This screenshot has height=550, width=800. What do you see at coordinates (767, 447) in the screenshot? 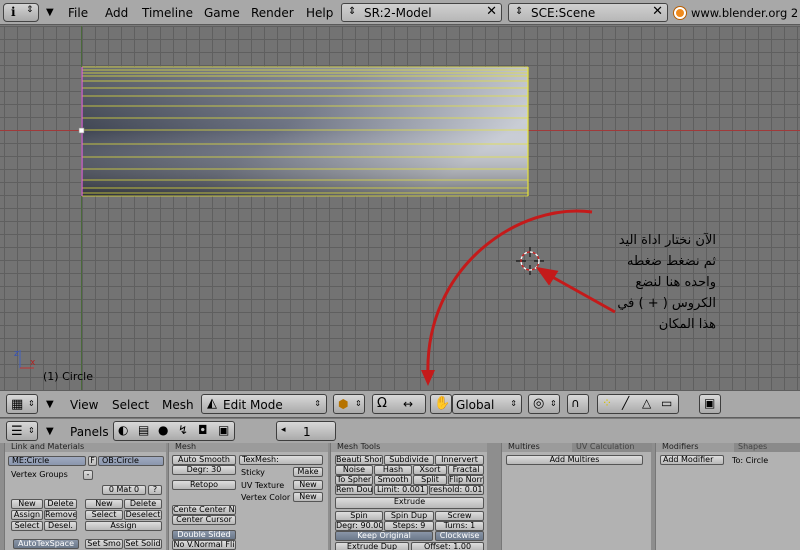
I see `shapes-tab: Shapes` at bounding box center [767, 447].